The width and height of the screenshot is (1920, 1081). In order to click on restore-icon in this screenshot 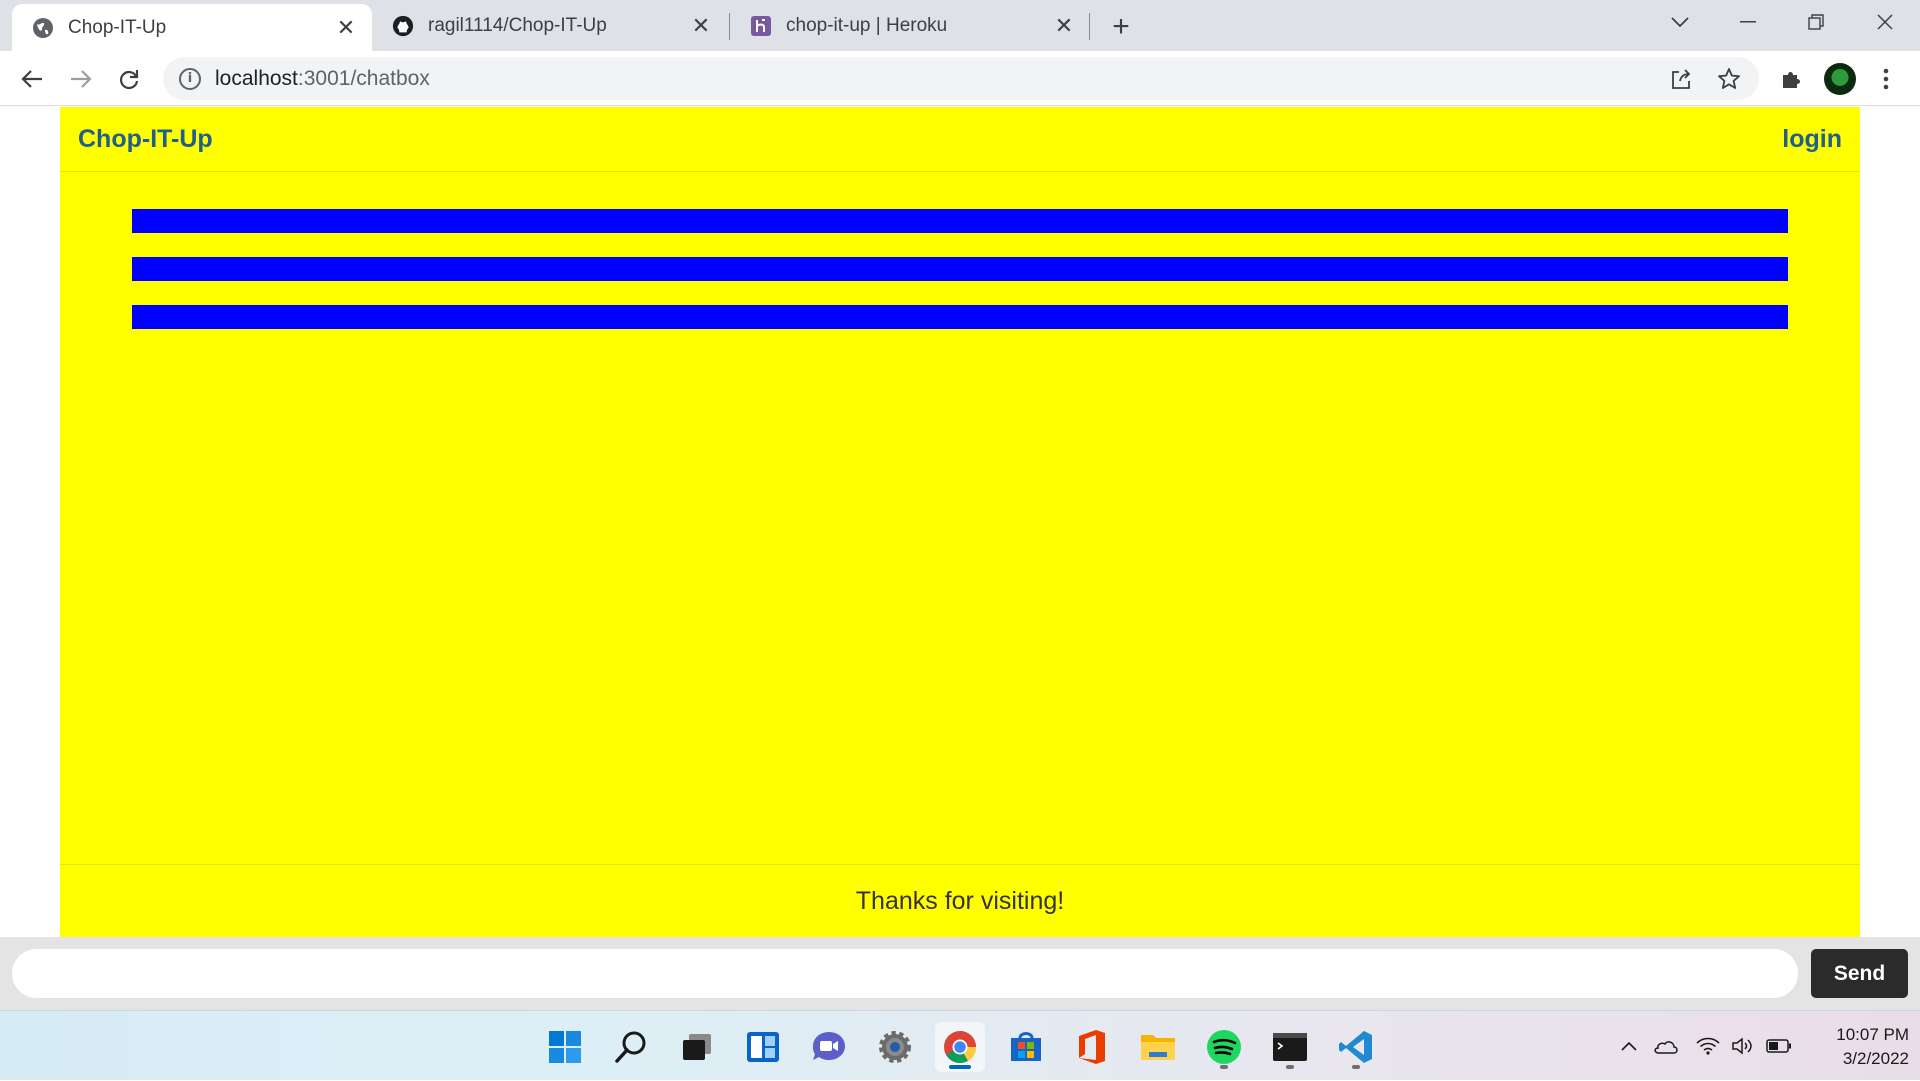, I will do `click(1816, 22)`.